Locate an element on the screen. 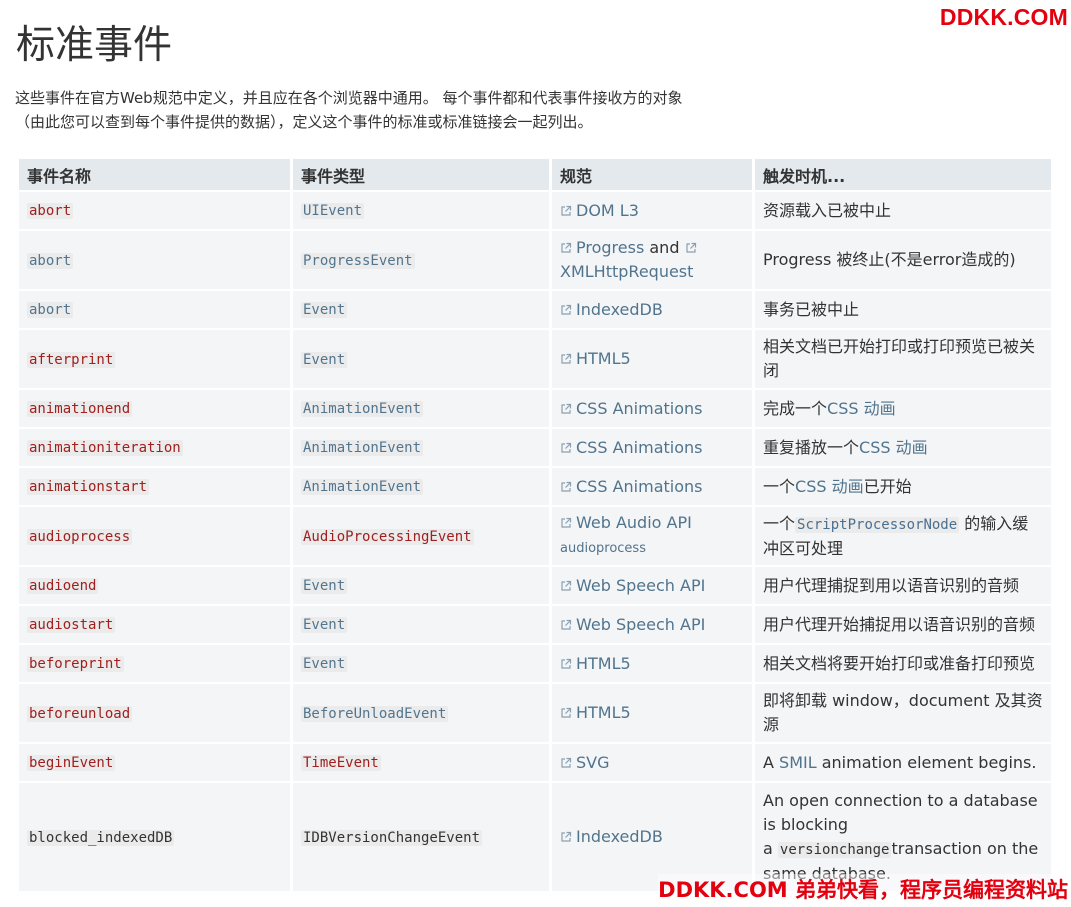 This screenshot has width=1071, height=907. description-cell: 用户代理捕捉到用以语音识别的音频 is located at coordinates (903, 585).